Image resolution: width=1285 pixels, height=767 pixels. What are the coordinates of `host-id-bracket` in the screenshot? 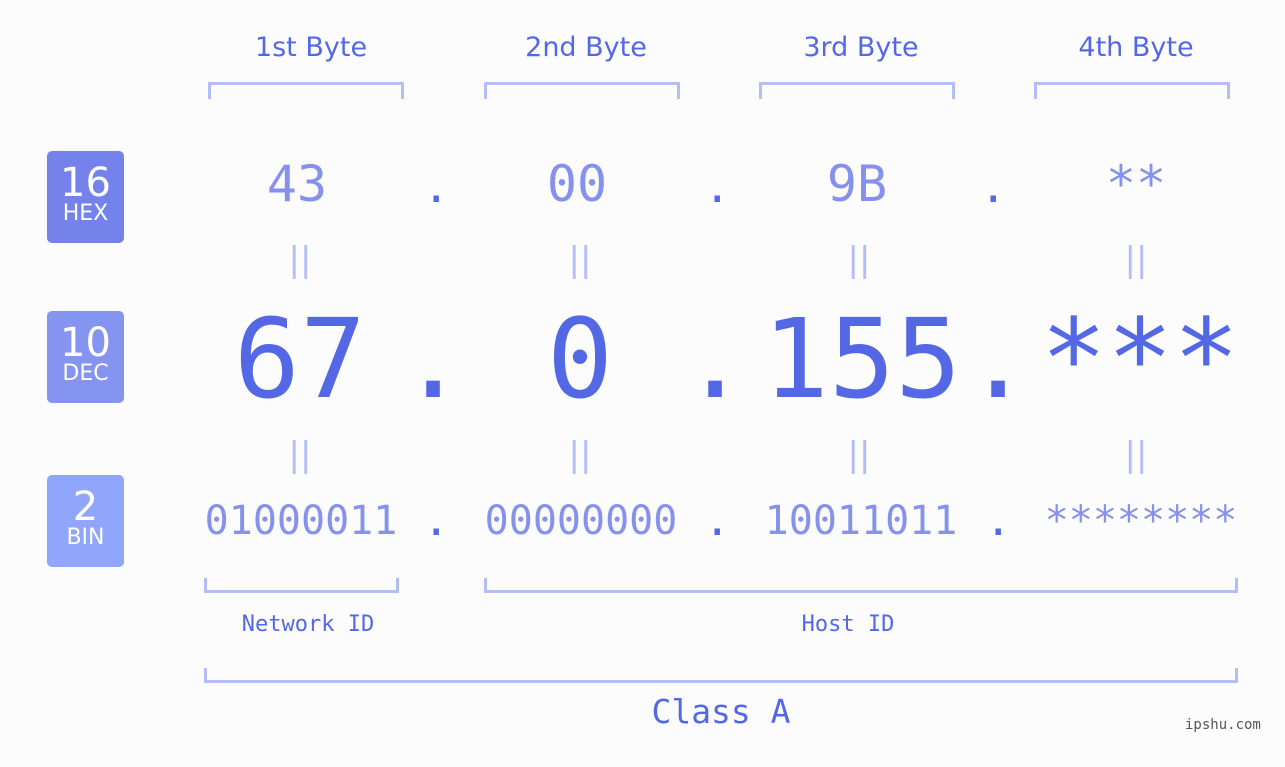 It's located at (861, 585).